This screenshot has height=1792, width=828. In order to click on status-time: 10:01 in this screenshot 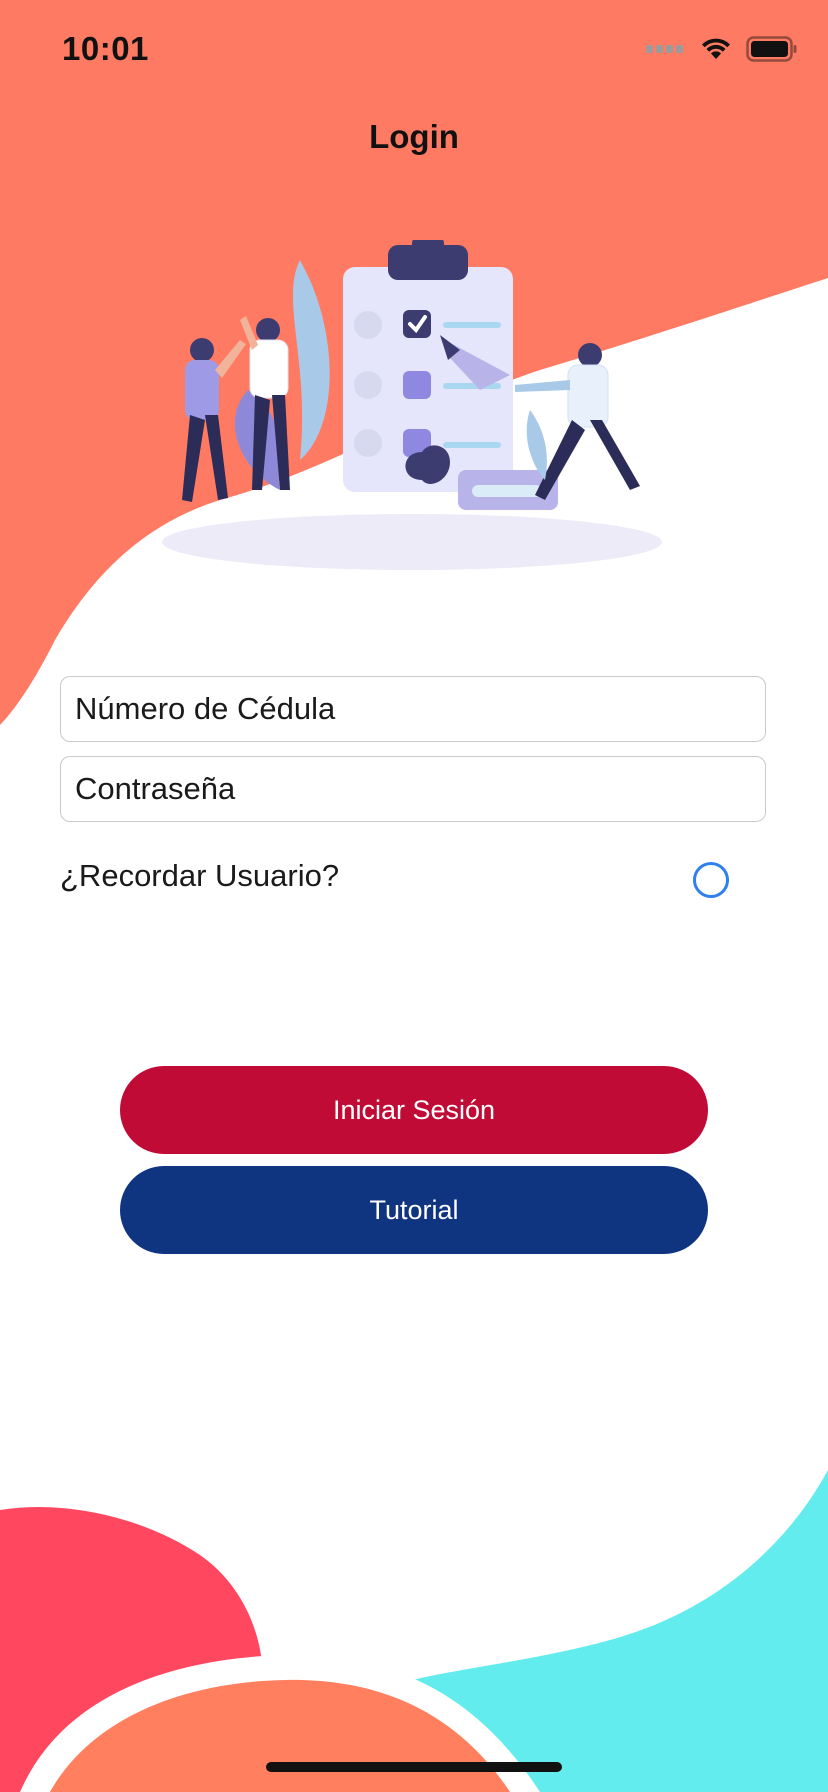, I will do `click(105, 48)`.